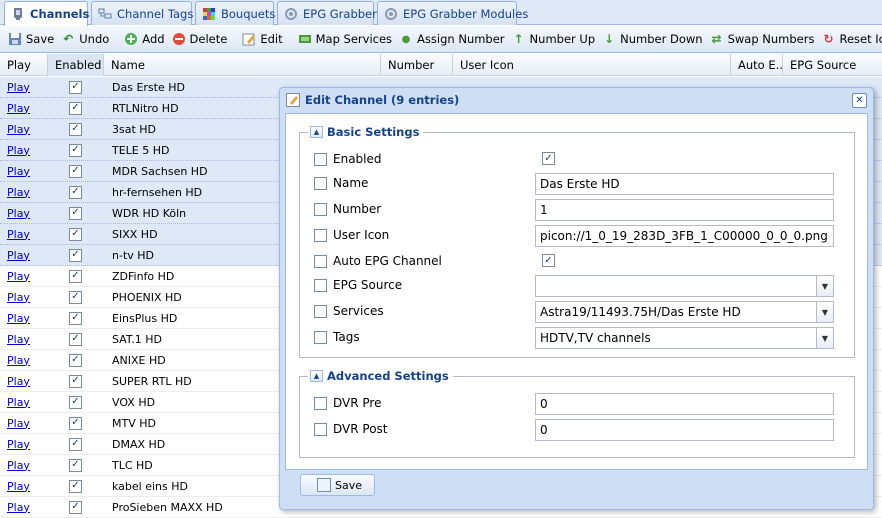  I want to click on enabled-value-checkbox: ✓, so click(548, 158).